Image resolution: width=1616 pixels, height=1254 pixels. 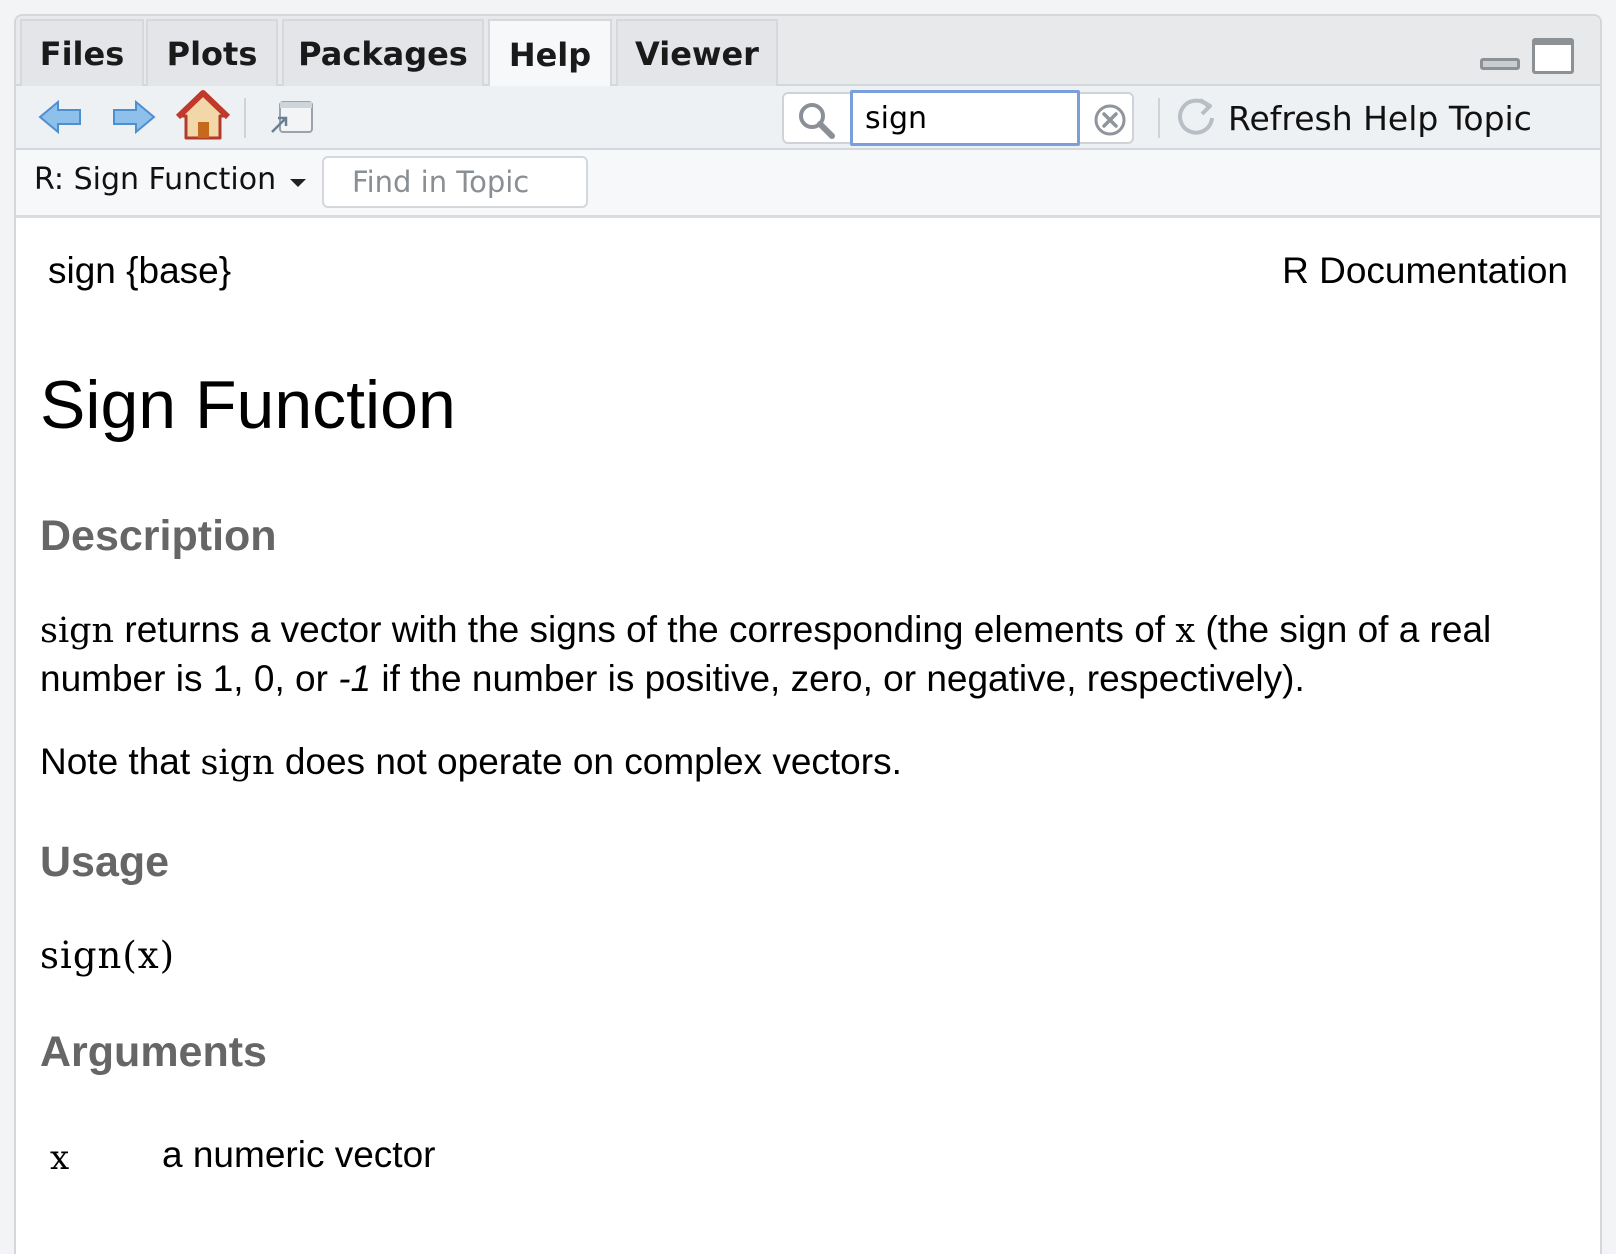 What do you see at coordinates (808, 271) in the screenshot?
I see `doc-header: sign {base} R Documentation` at bounding box center [808, 271].